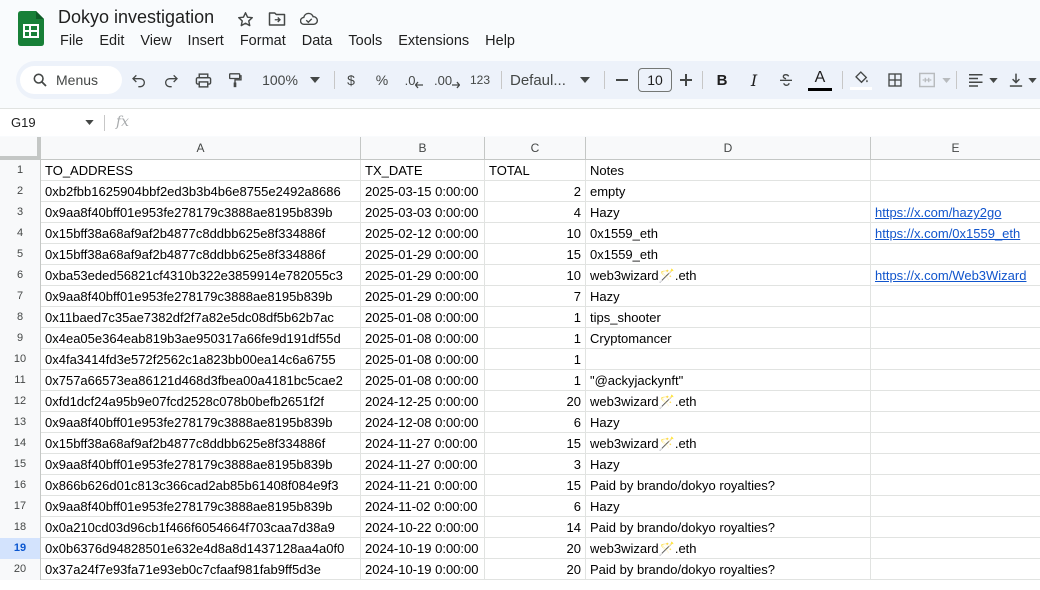  Describe the element at coordinates (423, 485) in the screenshot. I see `cell-tx-date: 2024-11-21 0:00:00` at that location.